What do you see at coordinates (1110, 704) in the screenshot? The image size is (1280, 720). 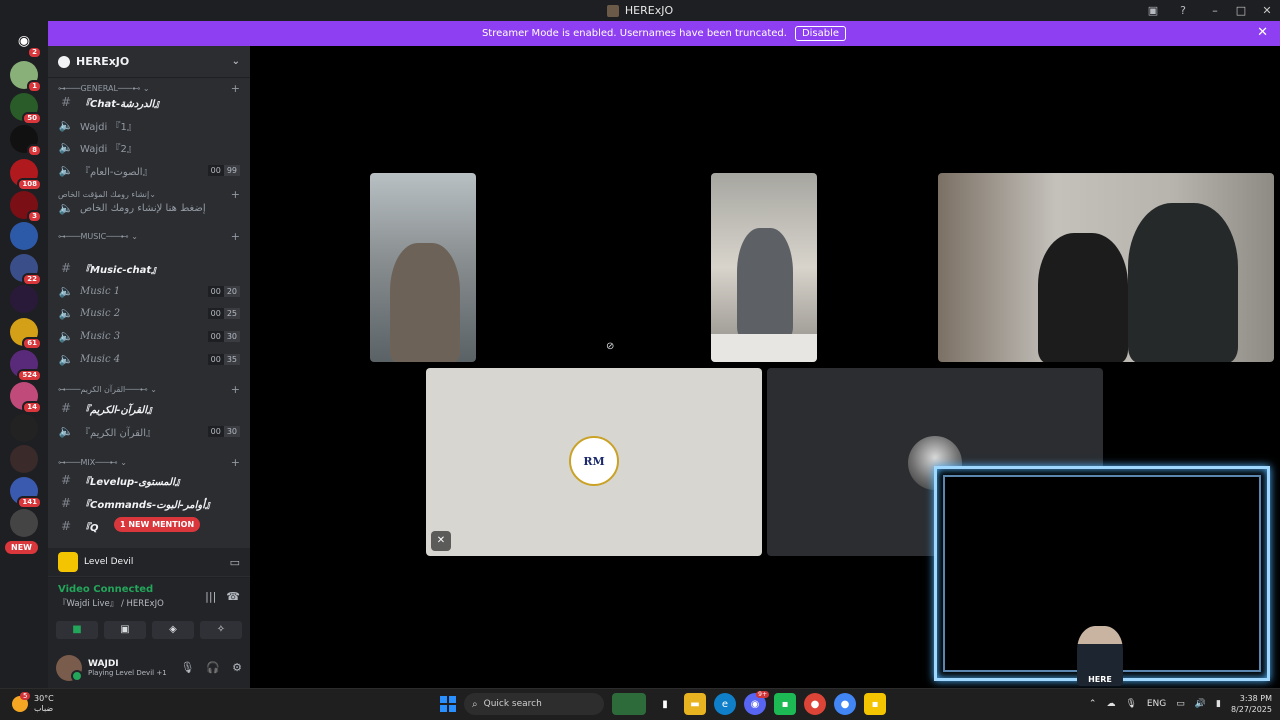 I see `cloud-icon: ☁` at bounding box center [1110, 704].